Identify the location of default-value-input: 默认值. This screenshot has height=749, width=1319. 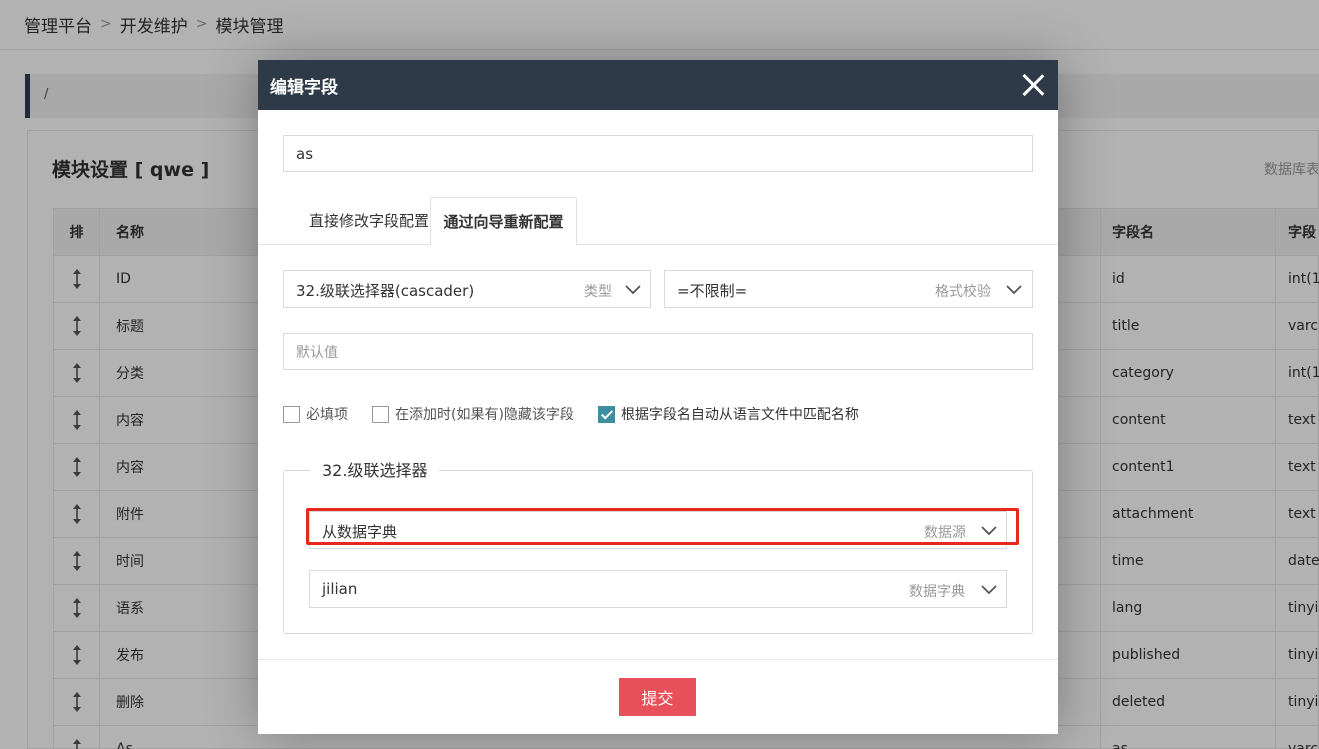
(658, 351).